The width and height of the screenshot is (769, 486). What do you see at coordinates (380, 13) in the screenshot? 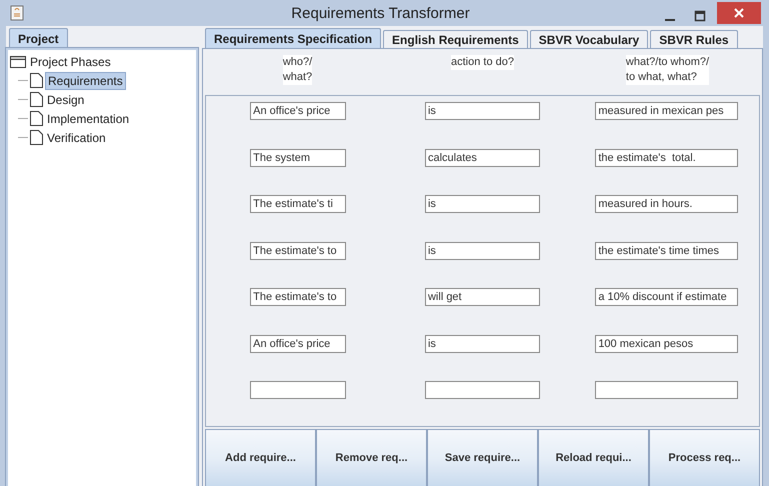
I see `window-title: Requirements Transformer` at bounding box center [380, 13].